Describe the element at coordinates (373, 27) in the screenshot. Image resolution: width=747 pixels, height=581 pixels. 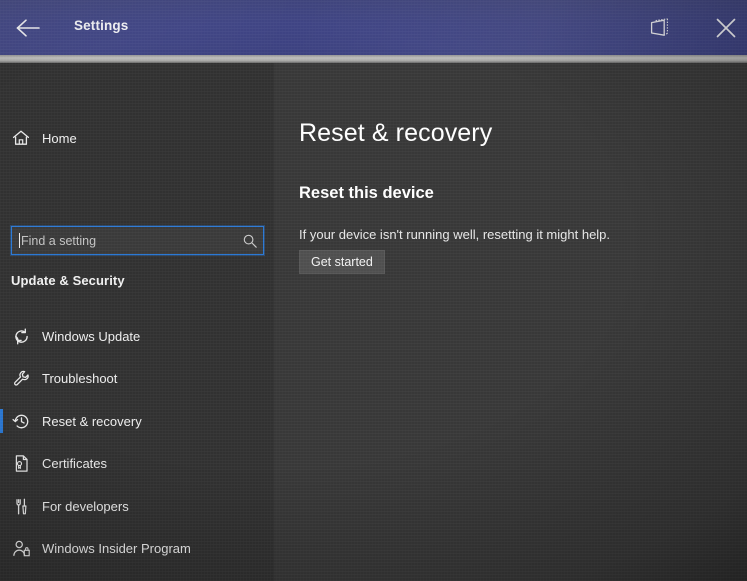
I see `title-bar: Settings` at that location.